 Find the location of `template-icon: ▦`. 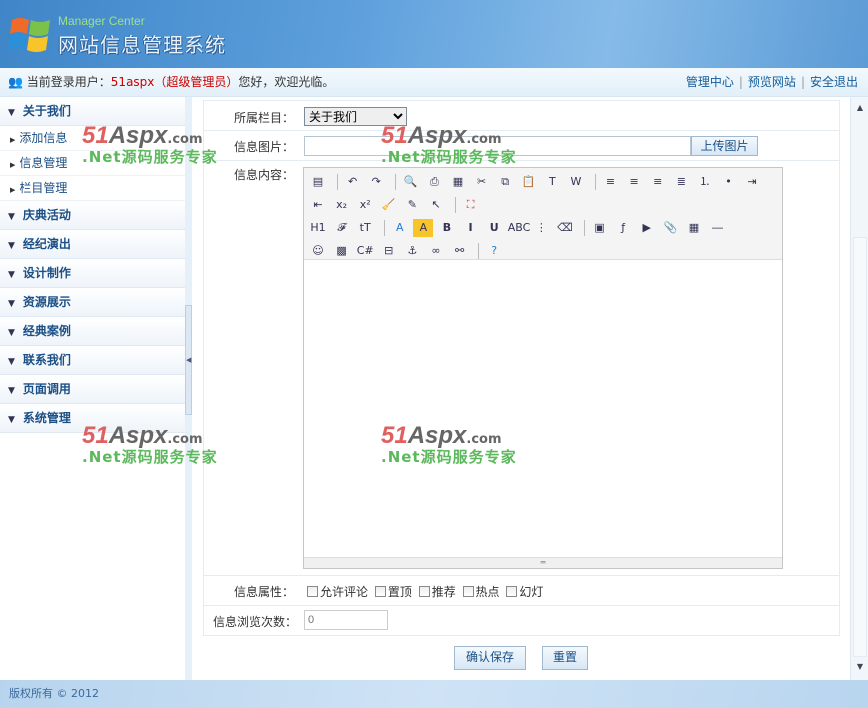

template-icon: ▦ is located at coordinates (458, 182).